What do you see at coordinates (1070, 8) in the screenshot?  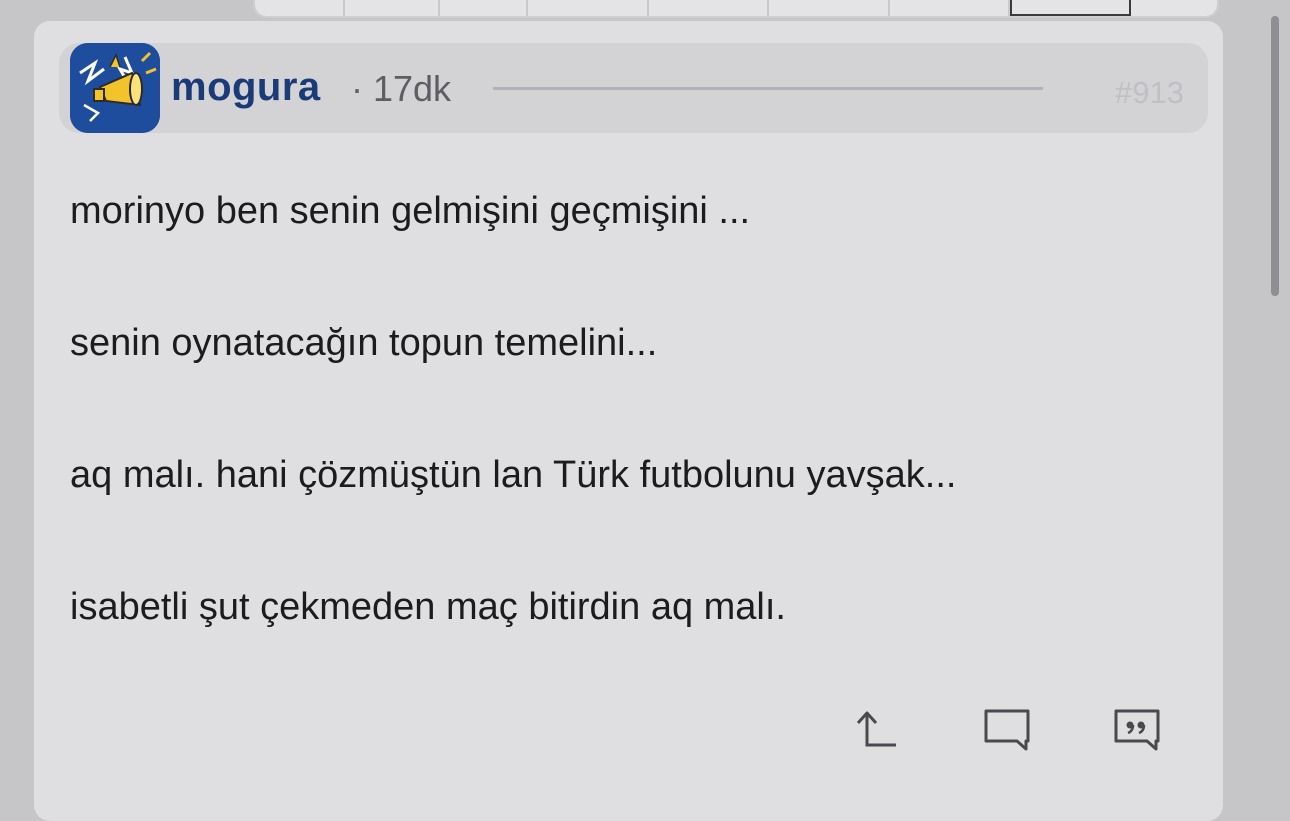 I see `page-cell-active` at bounding box center [1070, 8].